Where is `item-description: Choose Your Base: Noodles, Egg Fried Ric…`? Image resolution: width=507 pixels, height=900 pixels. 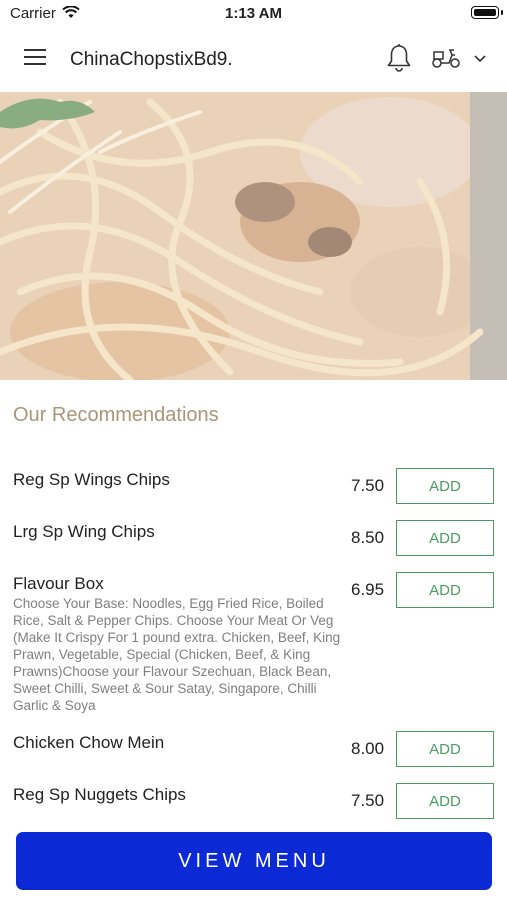 item-description: Choose Your Base: Noodles, Egg Fried Ric… is located at coordinates (177, 654).